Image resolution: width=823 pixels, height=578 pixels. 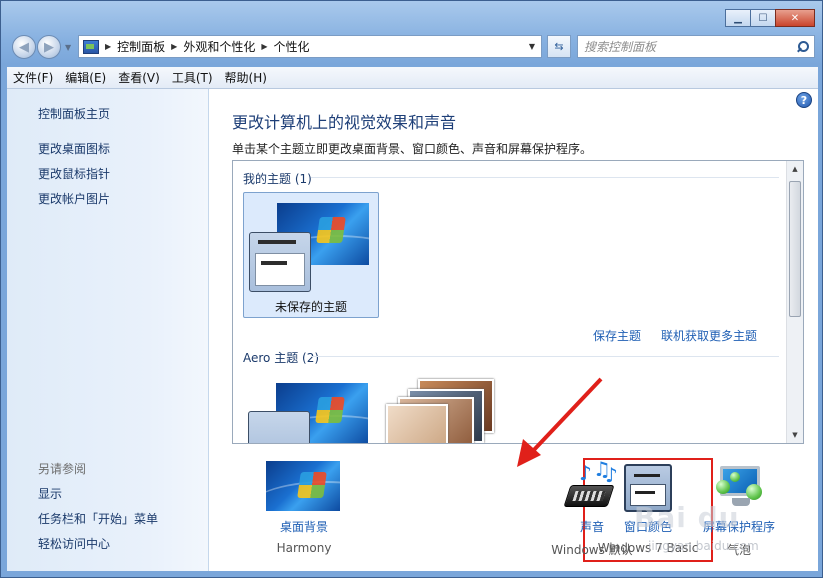 I want to click on refresh-icon: ⇆, so click(x=559, y=46).